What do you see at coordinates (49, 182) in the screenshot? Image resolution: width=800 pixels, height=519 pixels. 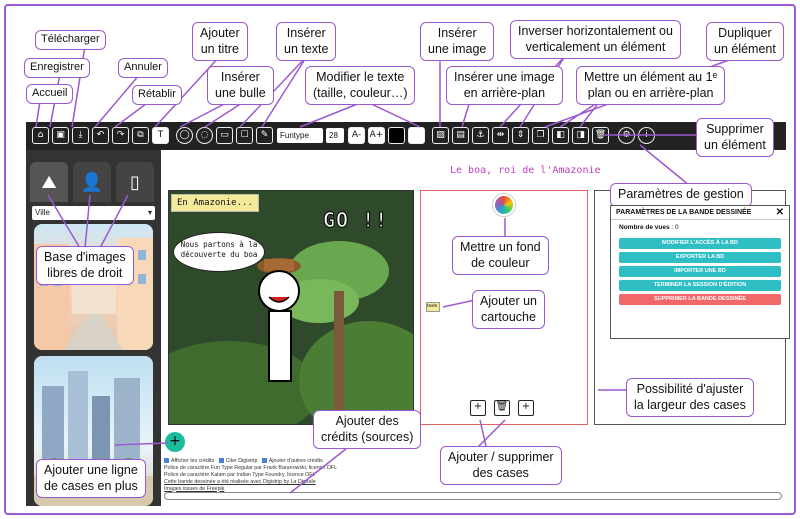 I see `tab-landscape: ⛰` at bounding box center [49, 182].